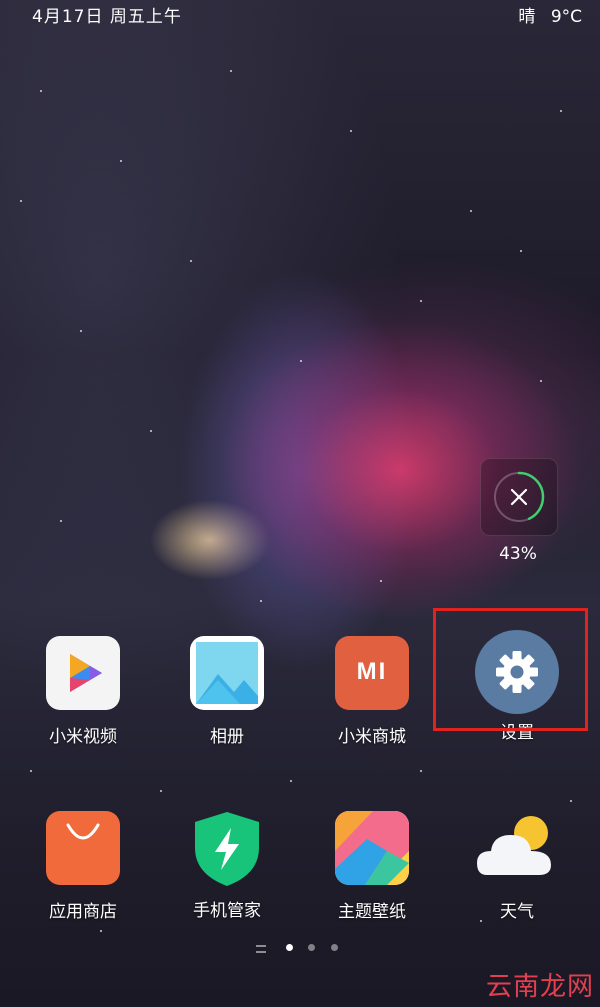 This screenshot has height=1007, width=600. What do you see at coordinates (517, 848) in the screenshot?
I see `weather-icon` at bounding box center [517, 848].